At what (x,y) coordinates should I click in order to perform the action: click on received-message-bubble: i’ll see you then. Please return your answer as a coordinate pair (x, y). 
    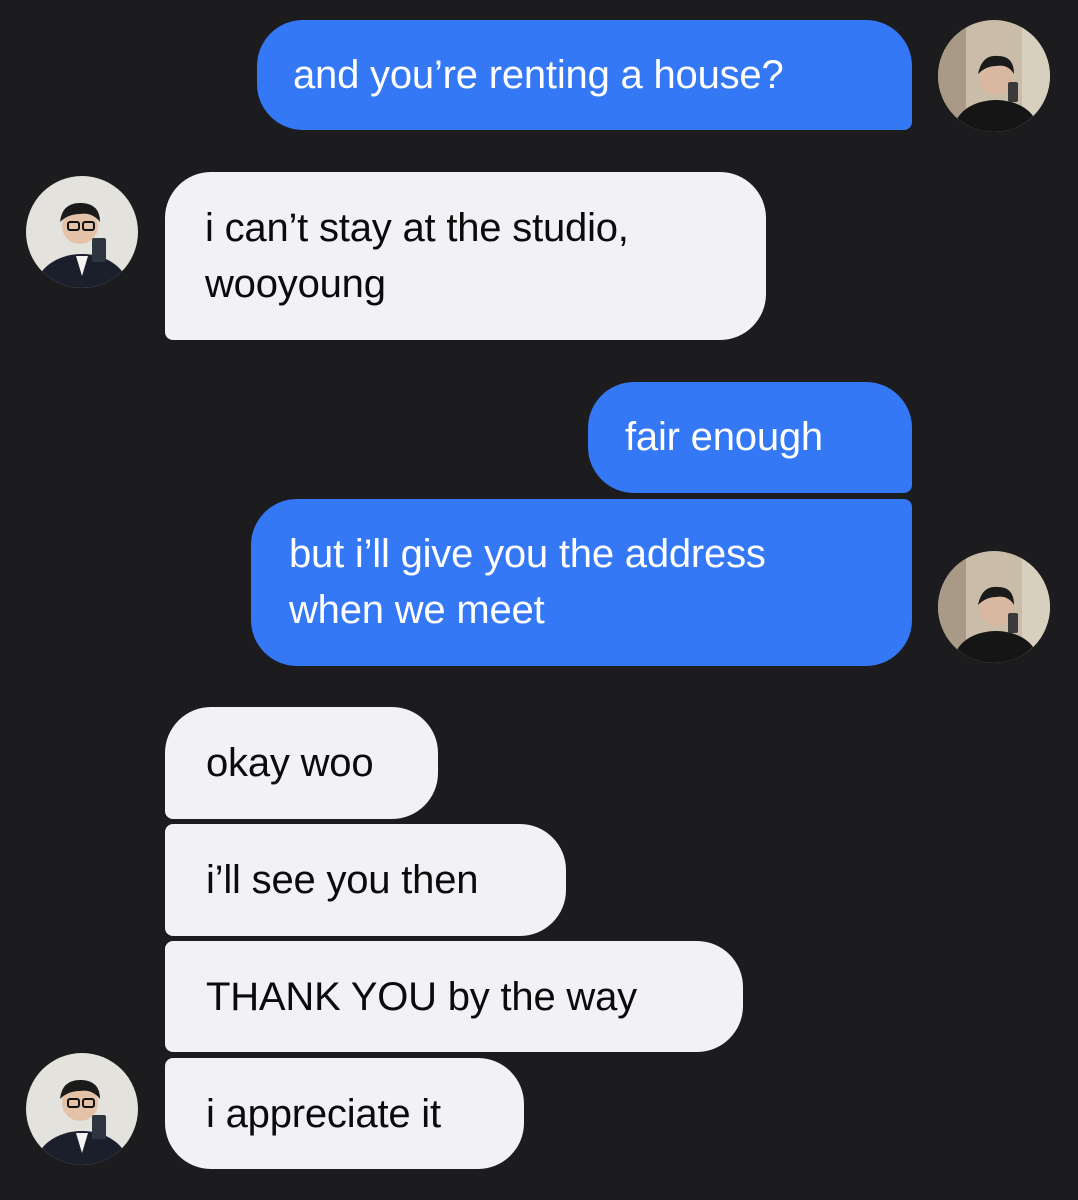
    Looking at the image, I should click on (365, 880).